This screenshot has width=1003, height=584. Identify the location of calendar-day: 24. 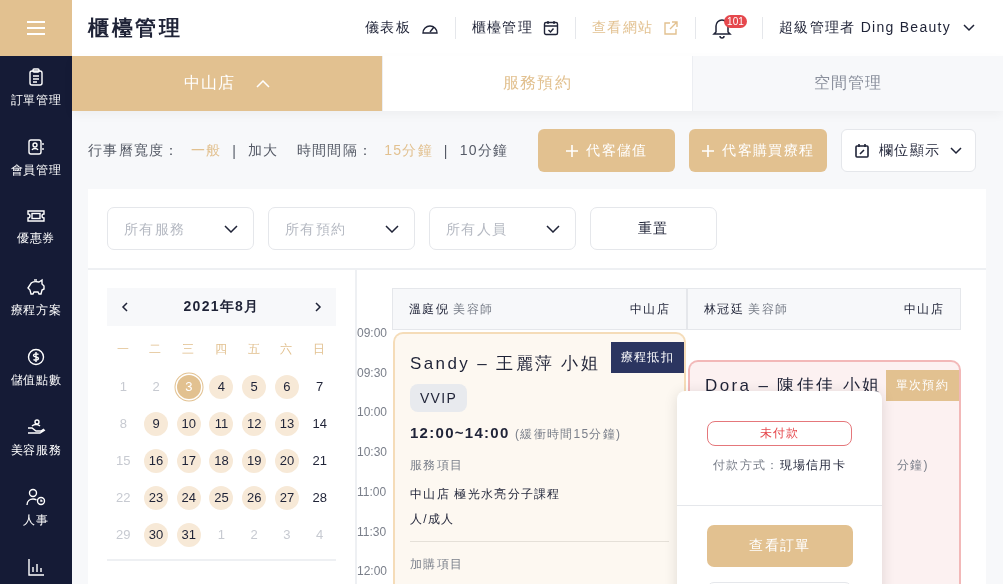
(188, 497).